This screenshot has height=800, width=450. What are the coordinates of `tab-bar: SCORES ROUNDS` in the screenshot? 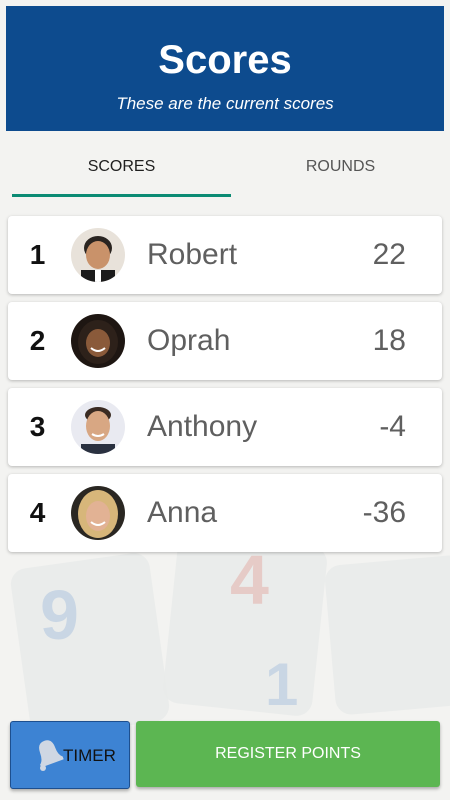 It's located at (231, 172).